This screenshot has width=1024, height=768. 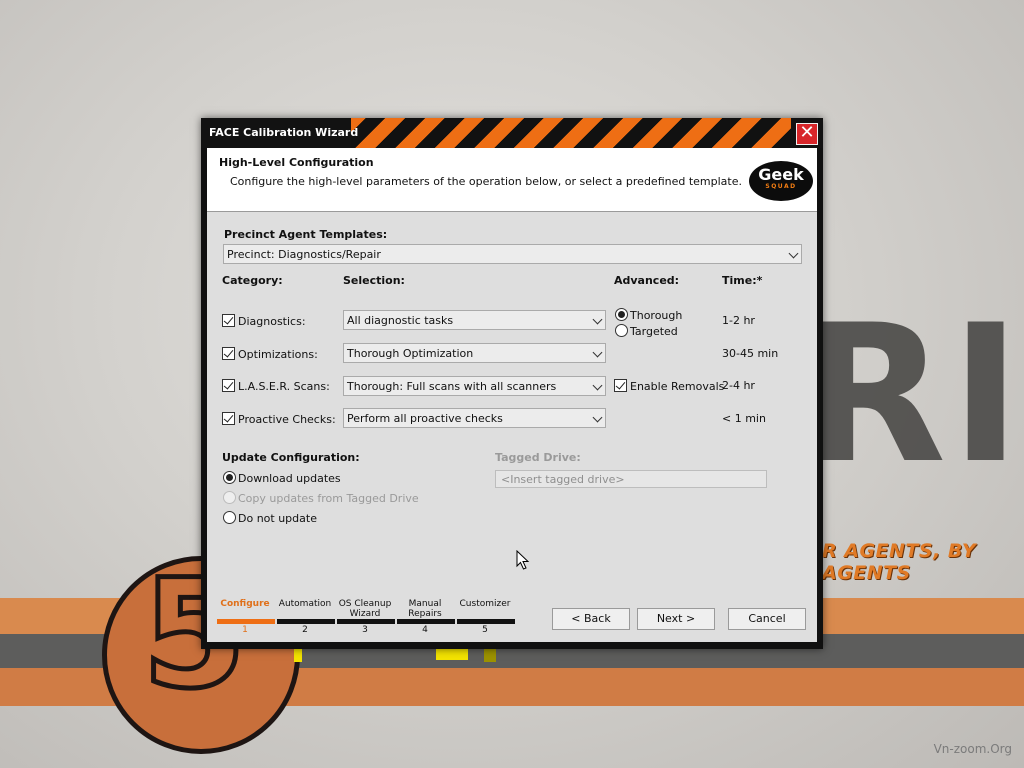 What do you see at coordinates (767, 619) in the screenshot?
I see `cancel-button: Cancel` at bounding box center [767, 619].